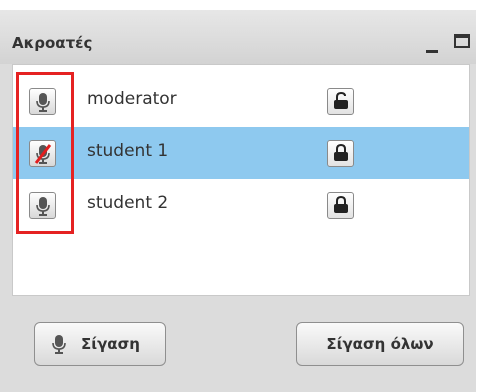  What do you see at coordinates (432, 45) in the screenshot?
I see `minimize-icon` at bounding box center [432, 45].